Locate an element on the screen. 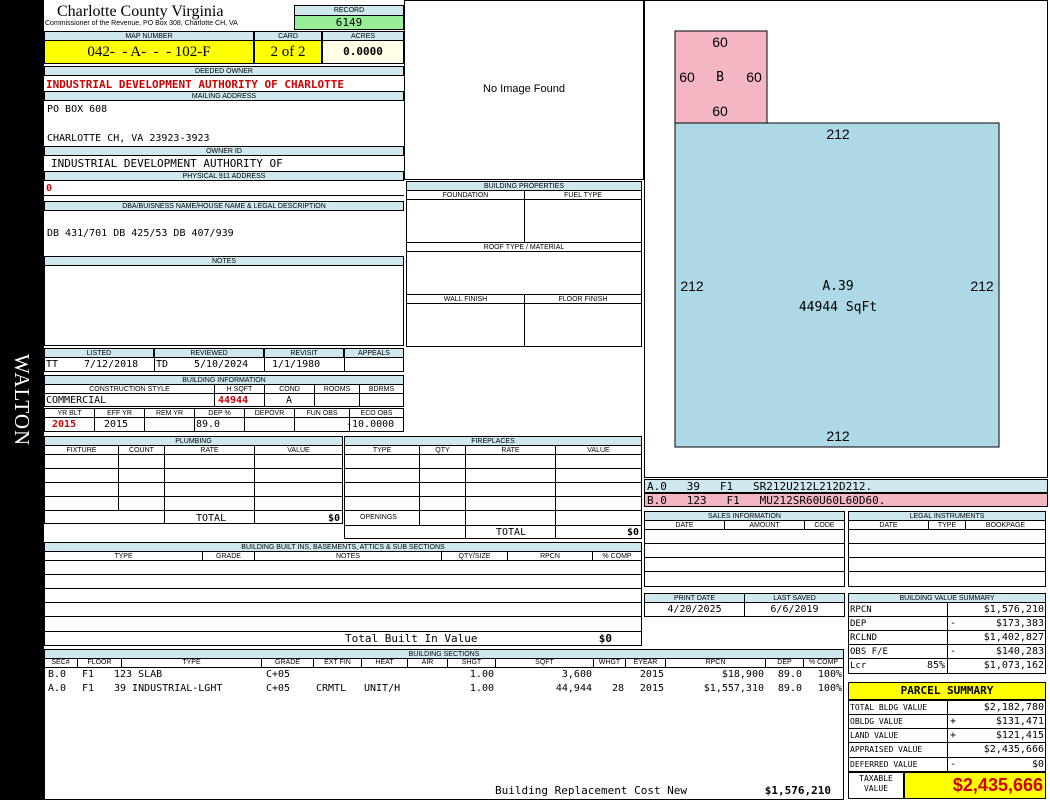 The image size is (1050, 800). dep-pct-value: 89.0 is located at coordinates (208, 424).